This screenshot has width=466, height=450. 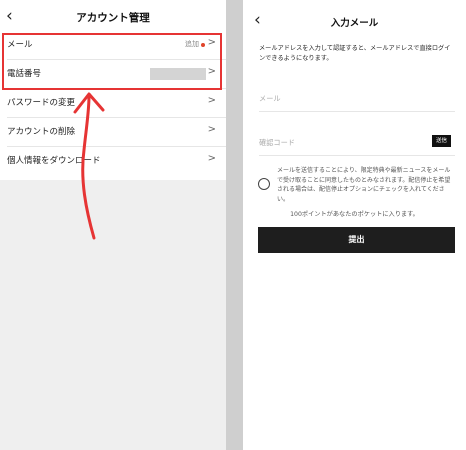 I want to click on annotation-arrow-icon, so click(x=89, y=166).